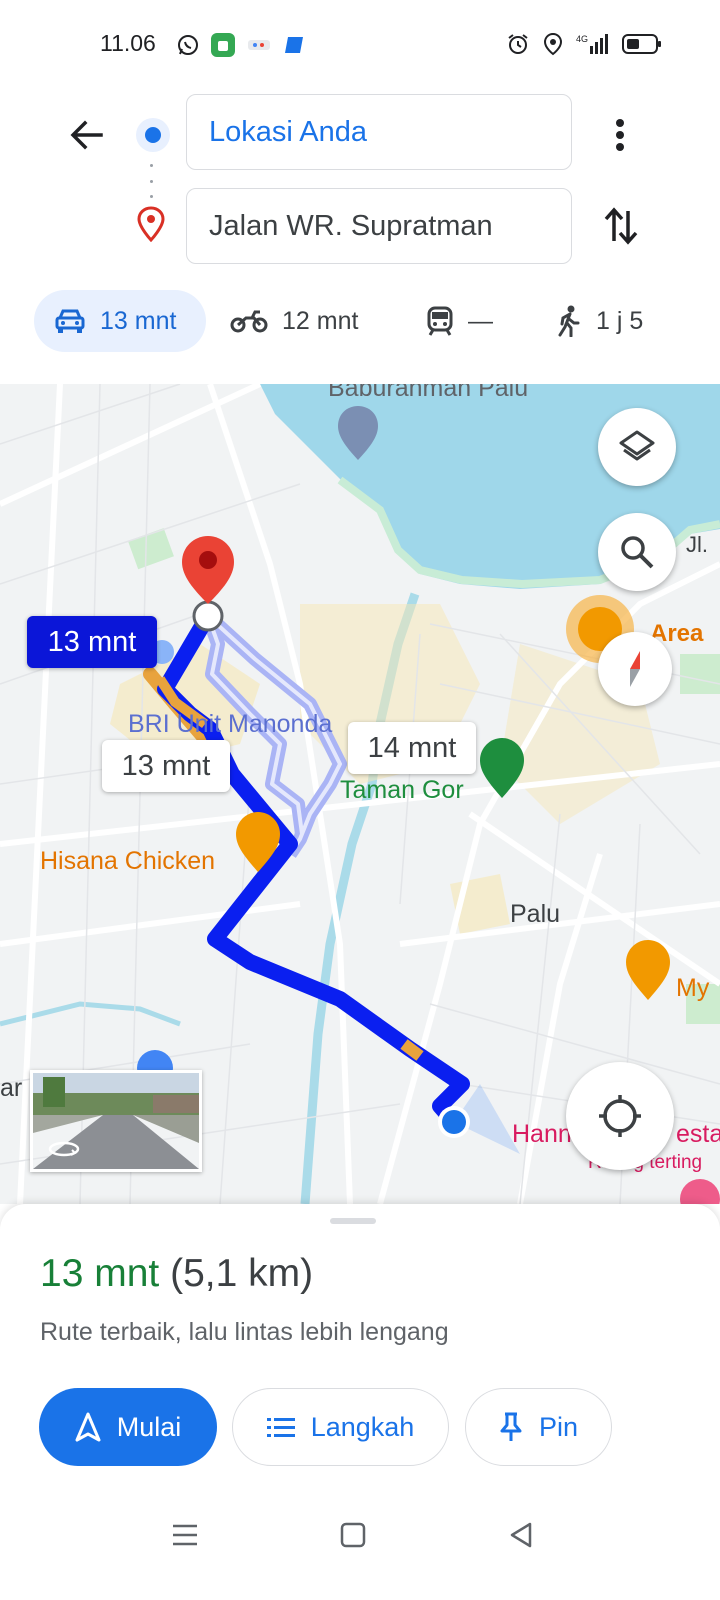 This screenshot has width=720, height=1600. What do you see at coordinates (166, 766) in the screenshot?
I see `route-chip-alt-1: 13 mnt` at bounding box center [166, 766].